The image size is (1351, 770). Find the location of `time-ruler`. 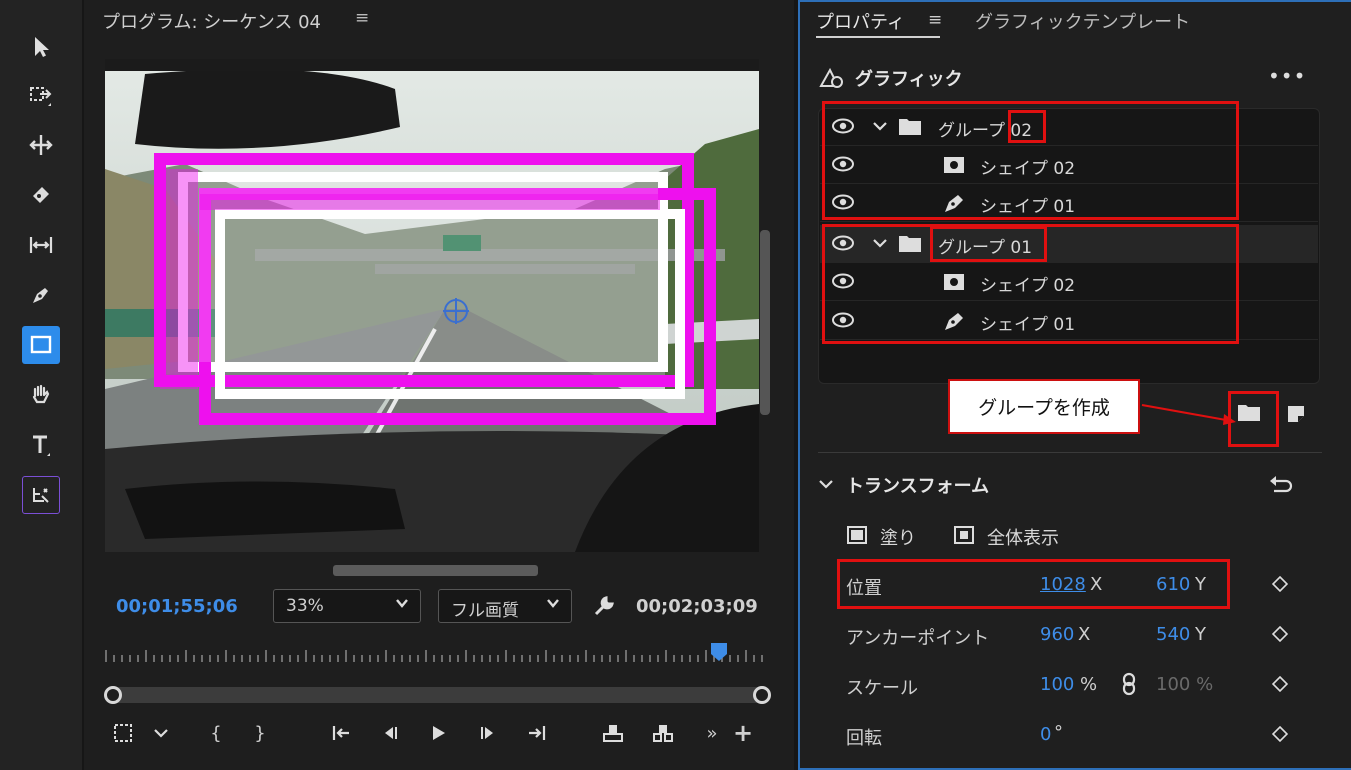

time-ruler is located at coordinates (436, 656).